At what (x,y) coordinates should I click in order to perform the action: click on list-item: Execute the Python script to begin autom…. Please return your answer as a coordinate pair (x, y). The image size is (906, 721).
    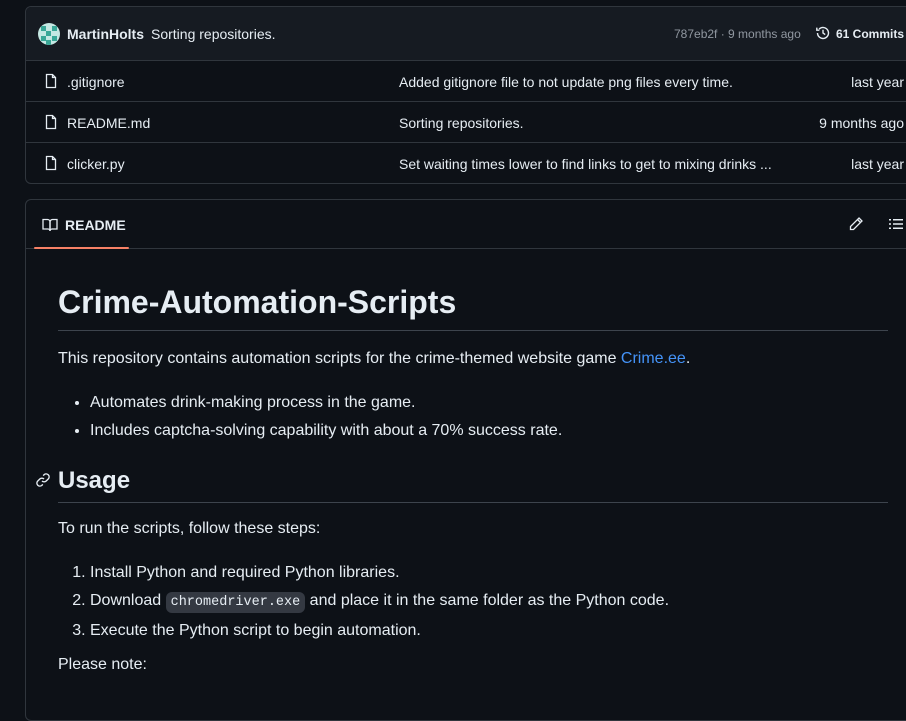
    Looking at the image, I should click on (379, 631).